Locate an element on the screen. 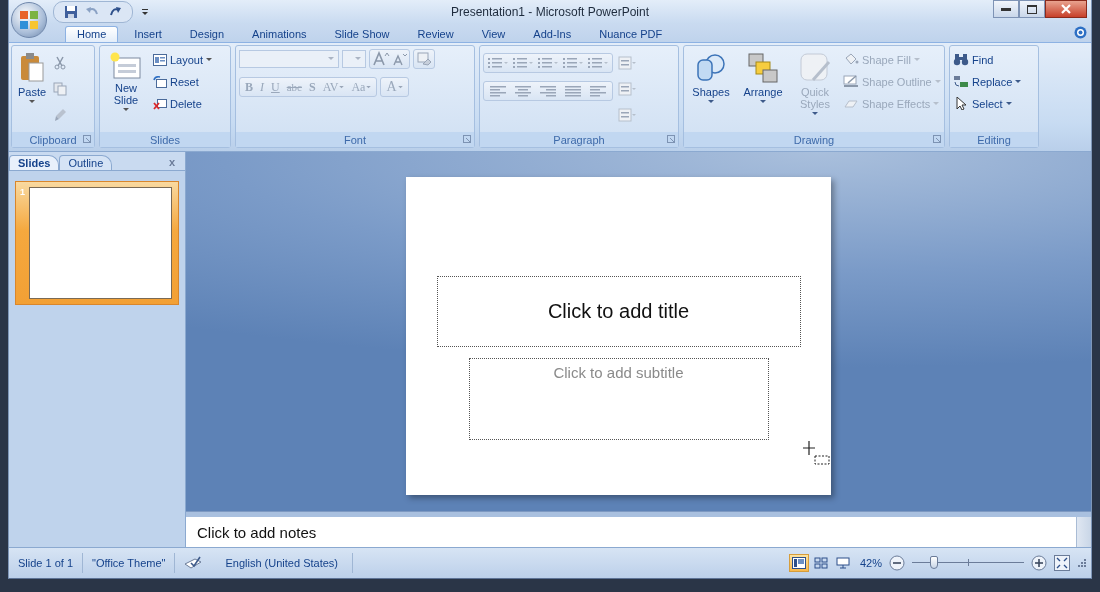  text-direction-icon is located at coordinates (627, 63).